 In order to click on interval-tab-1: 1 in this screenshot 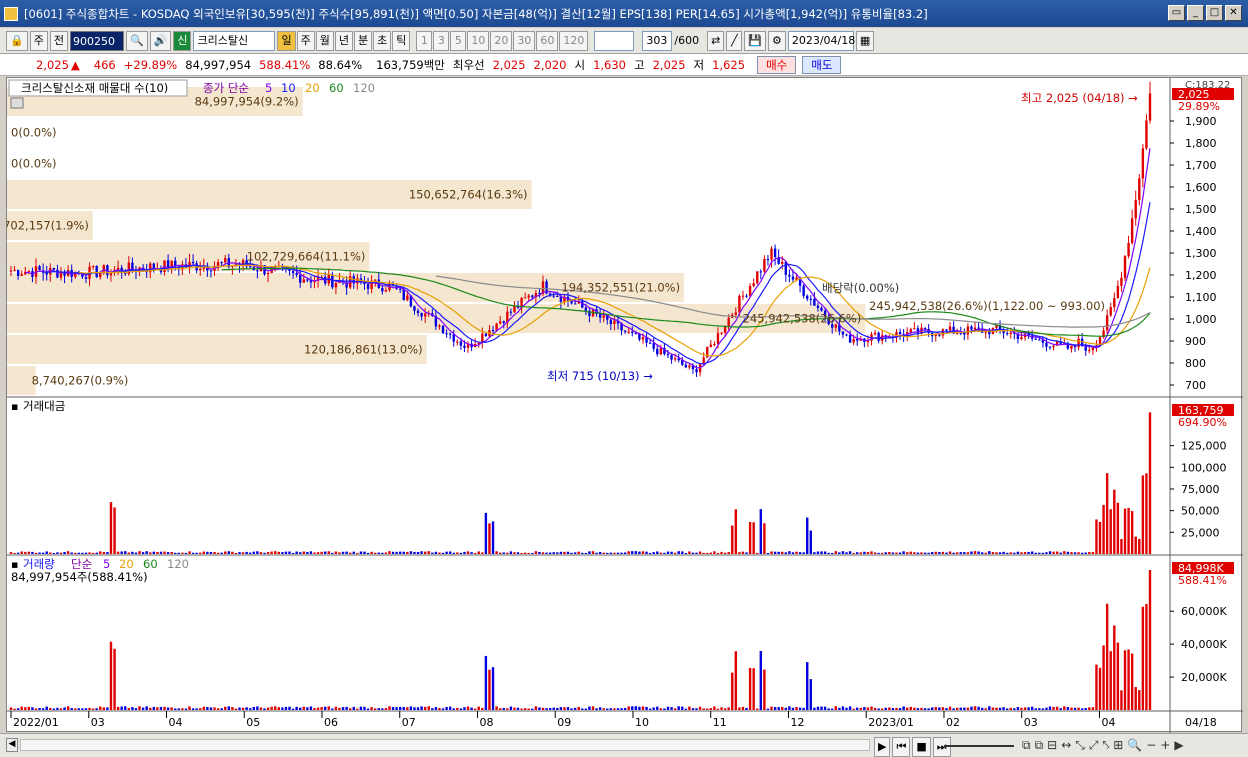, I will do `click(424, 40)`.